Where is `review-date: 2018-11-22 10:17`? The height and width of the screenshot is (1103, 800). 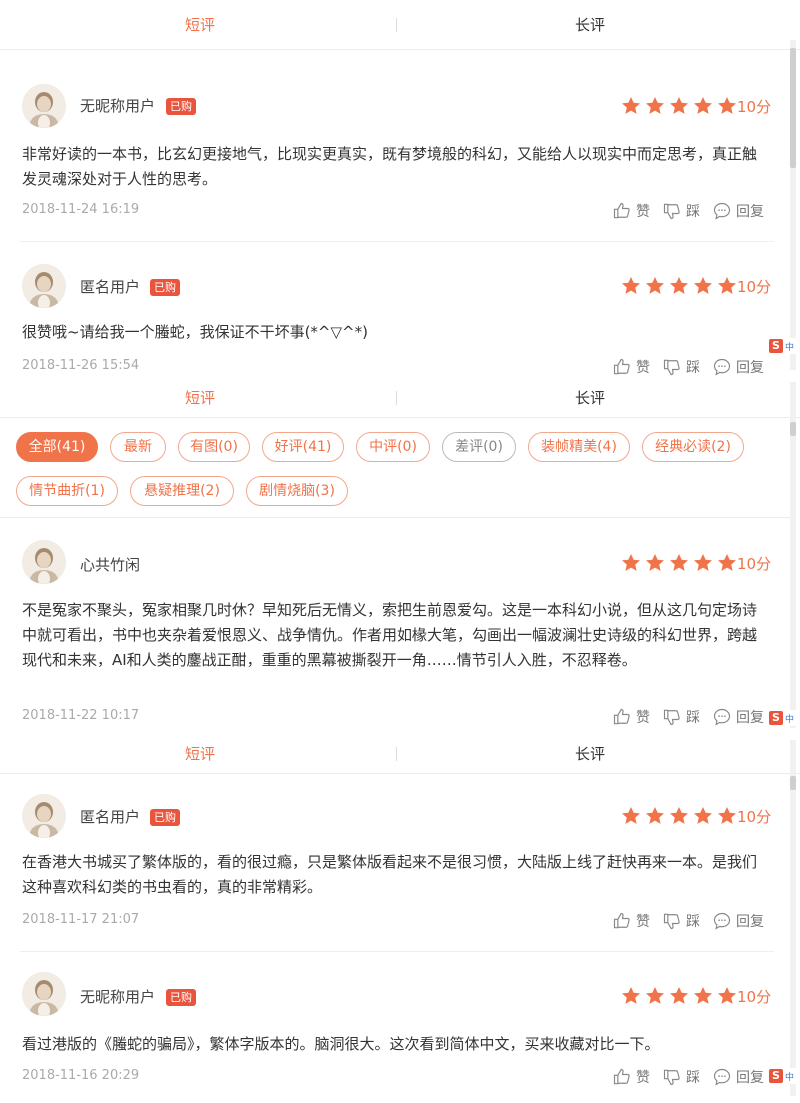
review-date: 2018-11-22 10:17 is located at coordinates (81, 715).